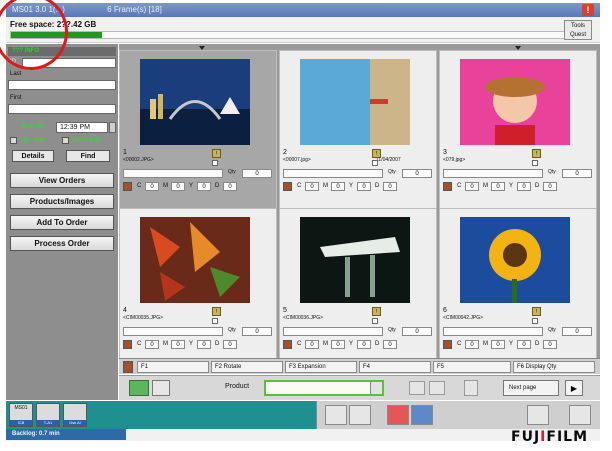 The height and width of the screenshot is (451, 612). I want to click on alert-icon: !, so click(588, 10).